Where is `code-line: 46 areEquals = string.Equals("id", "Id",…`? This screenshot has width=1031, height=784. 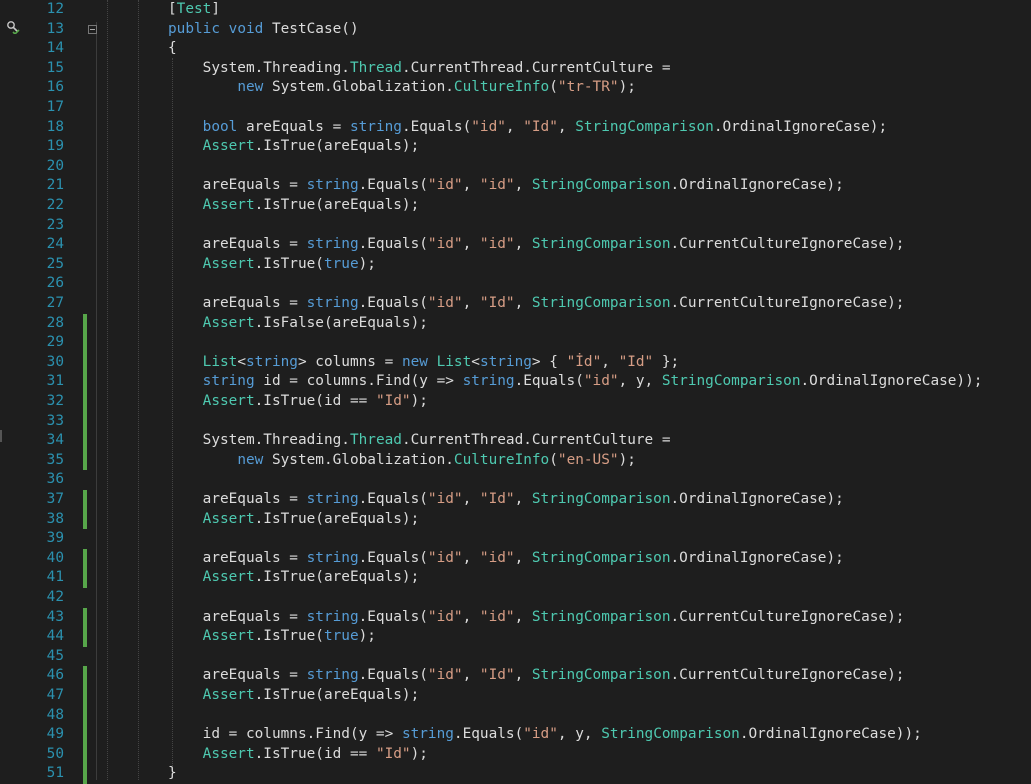
code-line: 46 areEquals = string.Equals("id", "Id",… is located at coordinates (515, 676).